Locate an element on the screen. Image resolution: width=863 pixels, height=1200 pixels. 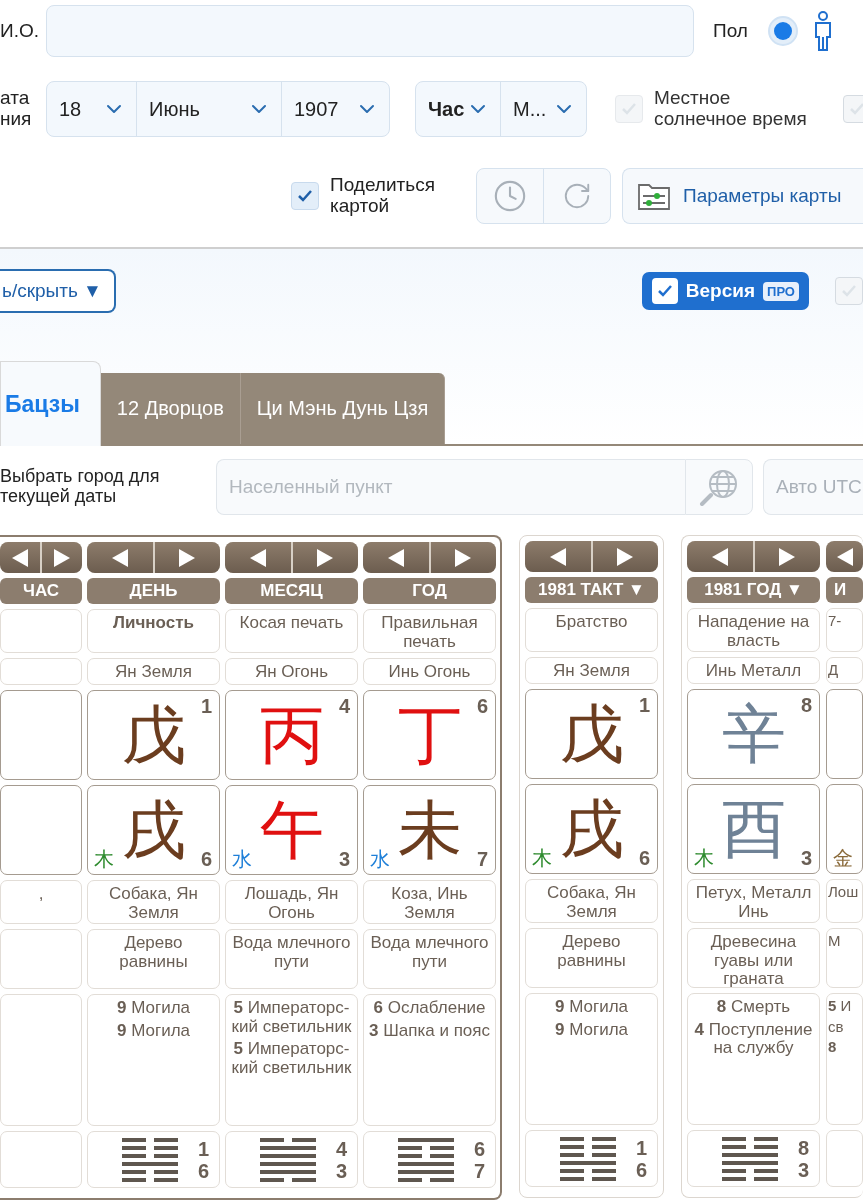
hexagram-cell is located at coordinates (844, 1158).